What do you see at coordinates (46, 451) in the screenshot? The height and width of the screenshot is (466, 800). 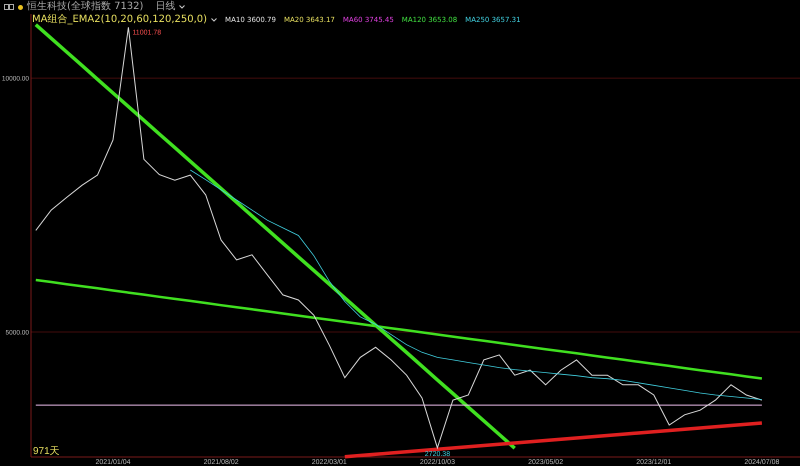 I see `day-span-label: 971天` at bounding box center [46, 451].